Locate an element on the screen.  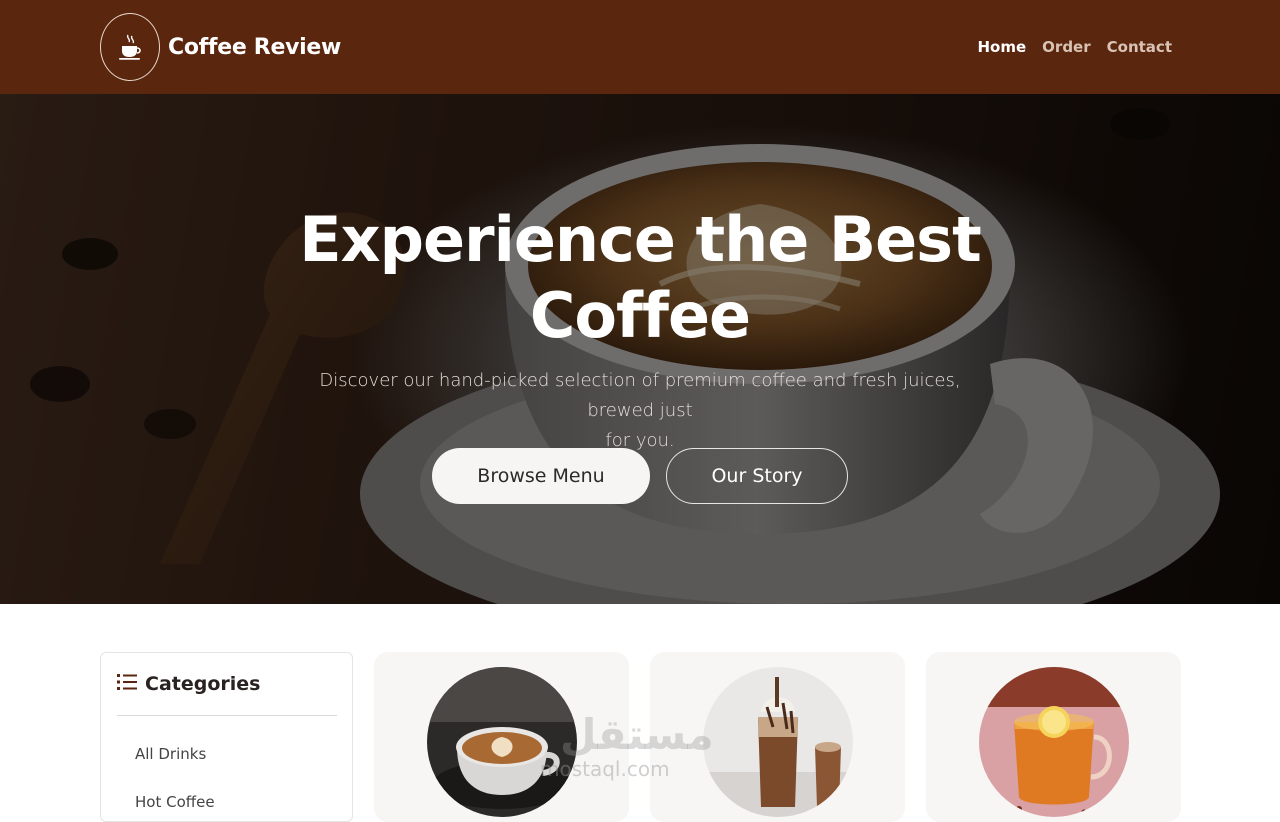
hero-title-line-2: Coffee is located at coordinates (640, 315).